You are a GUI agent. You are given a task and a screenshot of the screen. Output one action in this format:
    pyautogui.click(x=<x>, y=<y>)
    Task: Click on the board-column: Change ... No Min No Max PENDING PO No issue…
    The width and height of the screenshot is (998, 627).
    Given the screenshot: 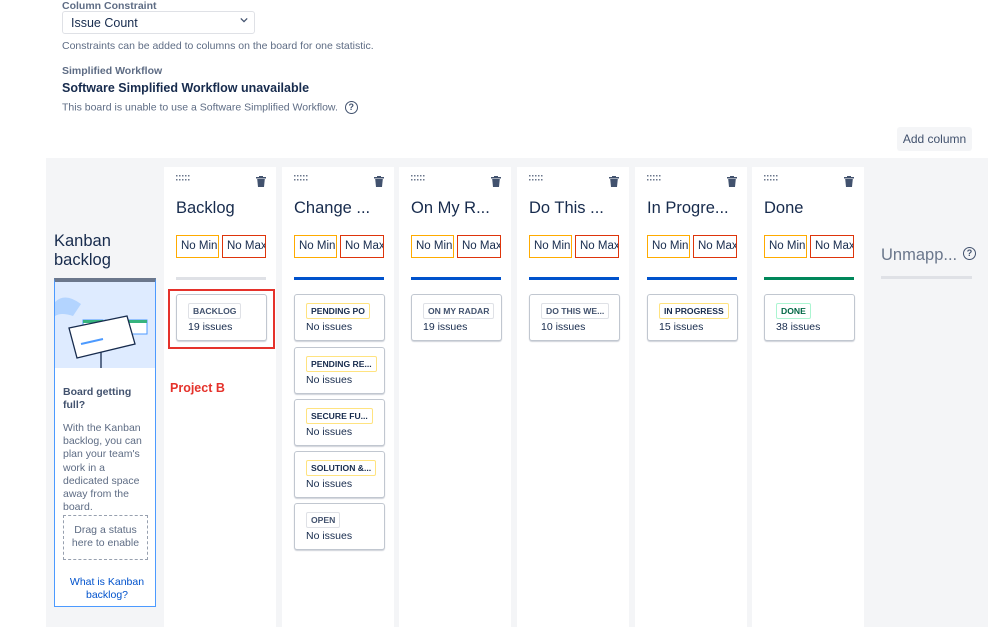 What is the action you would take?
    pyautogui.click(x=338, y=397)
    